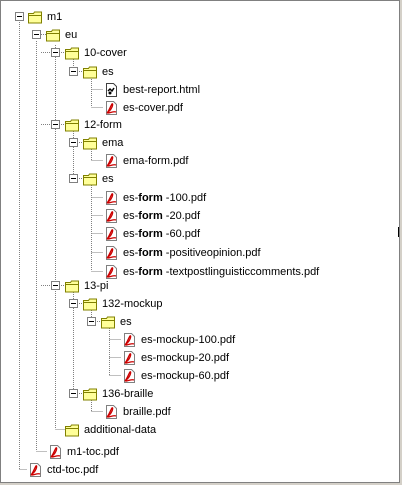 This screenshot has width=402, height=485. I want to click on tree-node-label: 136-braille, so click(128, 394).